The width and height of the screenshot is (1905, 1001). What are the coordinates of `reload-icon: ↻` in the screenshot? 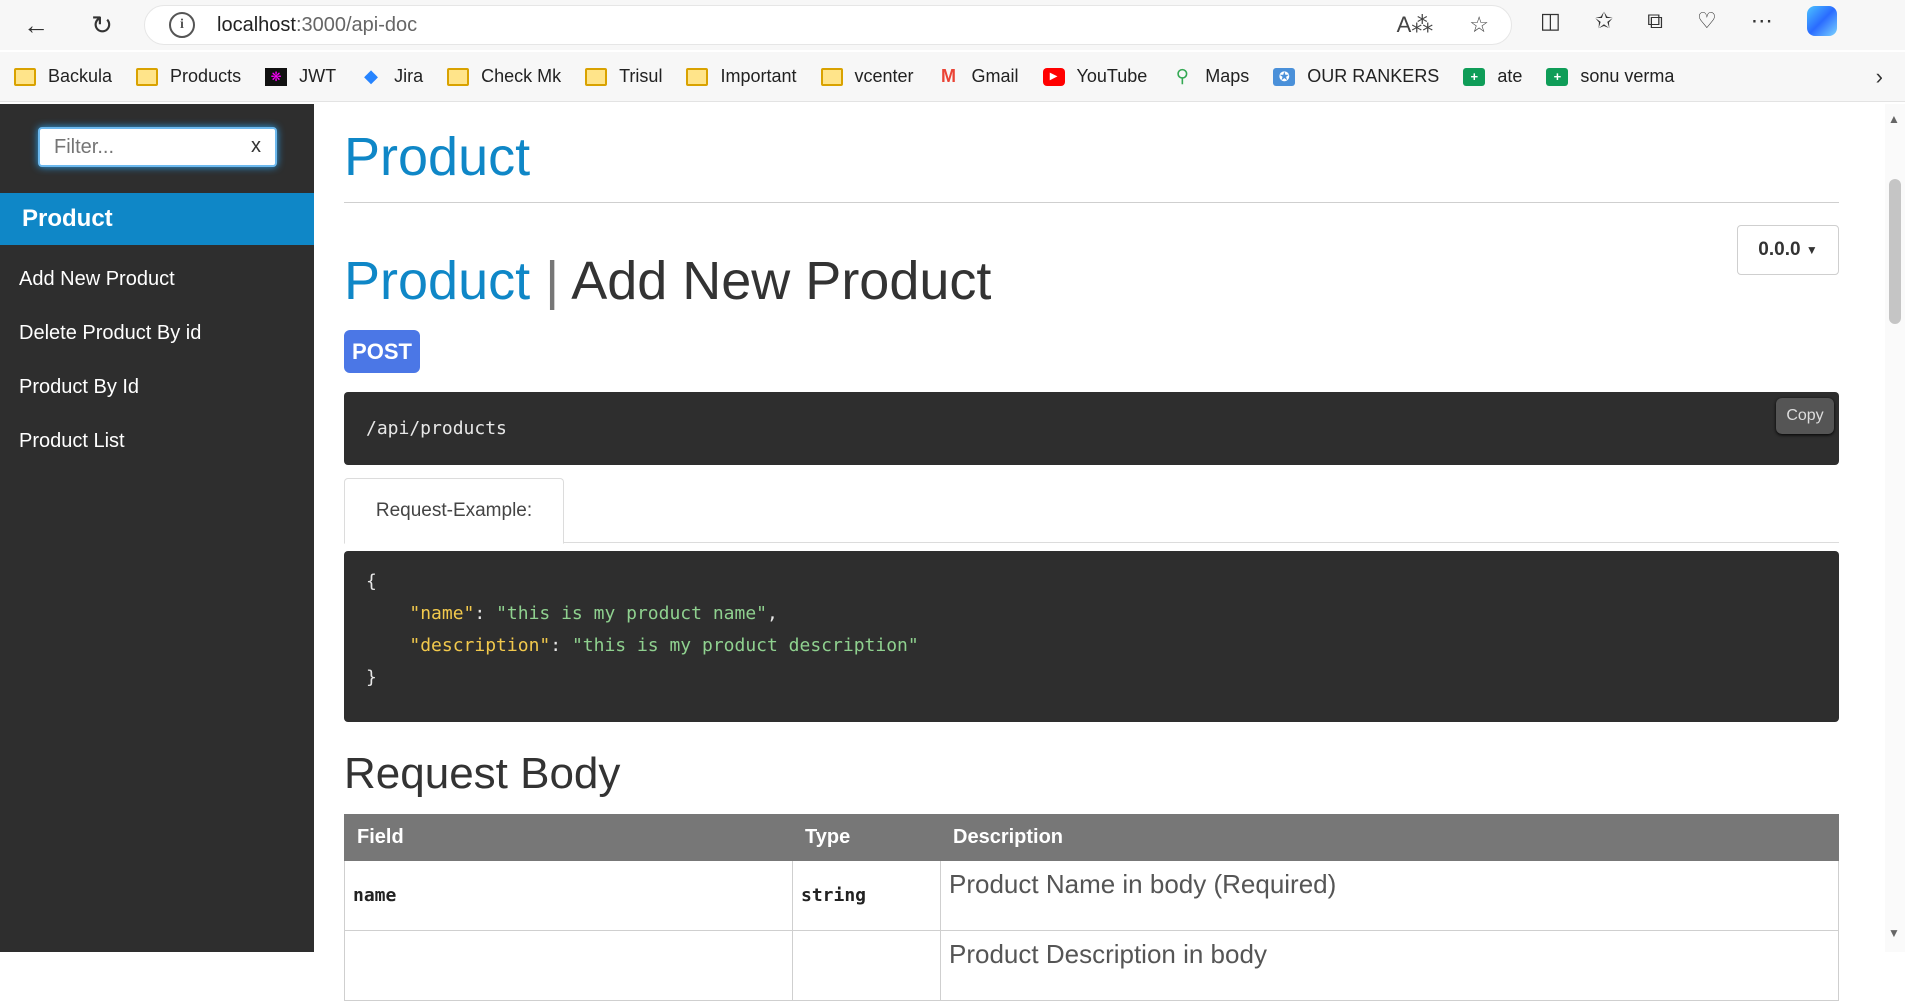 It's located at (102, 25).